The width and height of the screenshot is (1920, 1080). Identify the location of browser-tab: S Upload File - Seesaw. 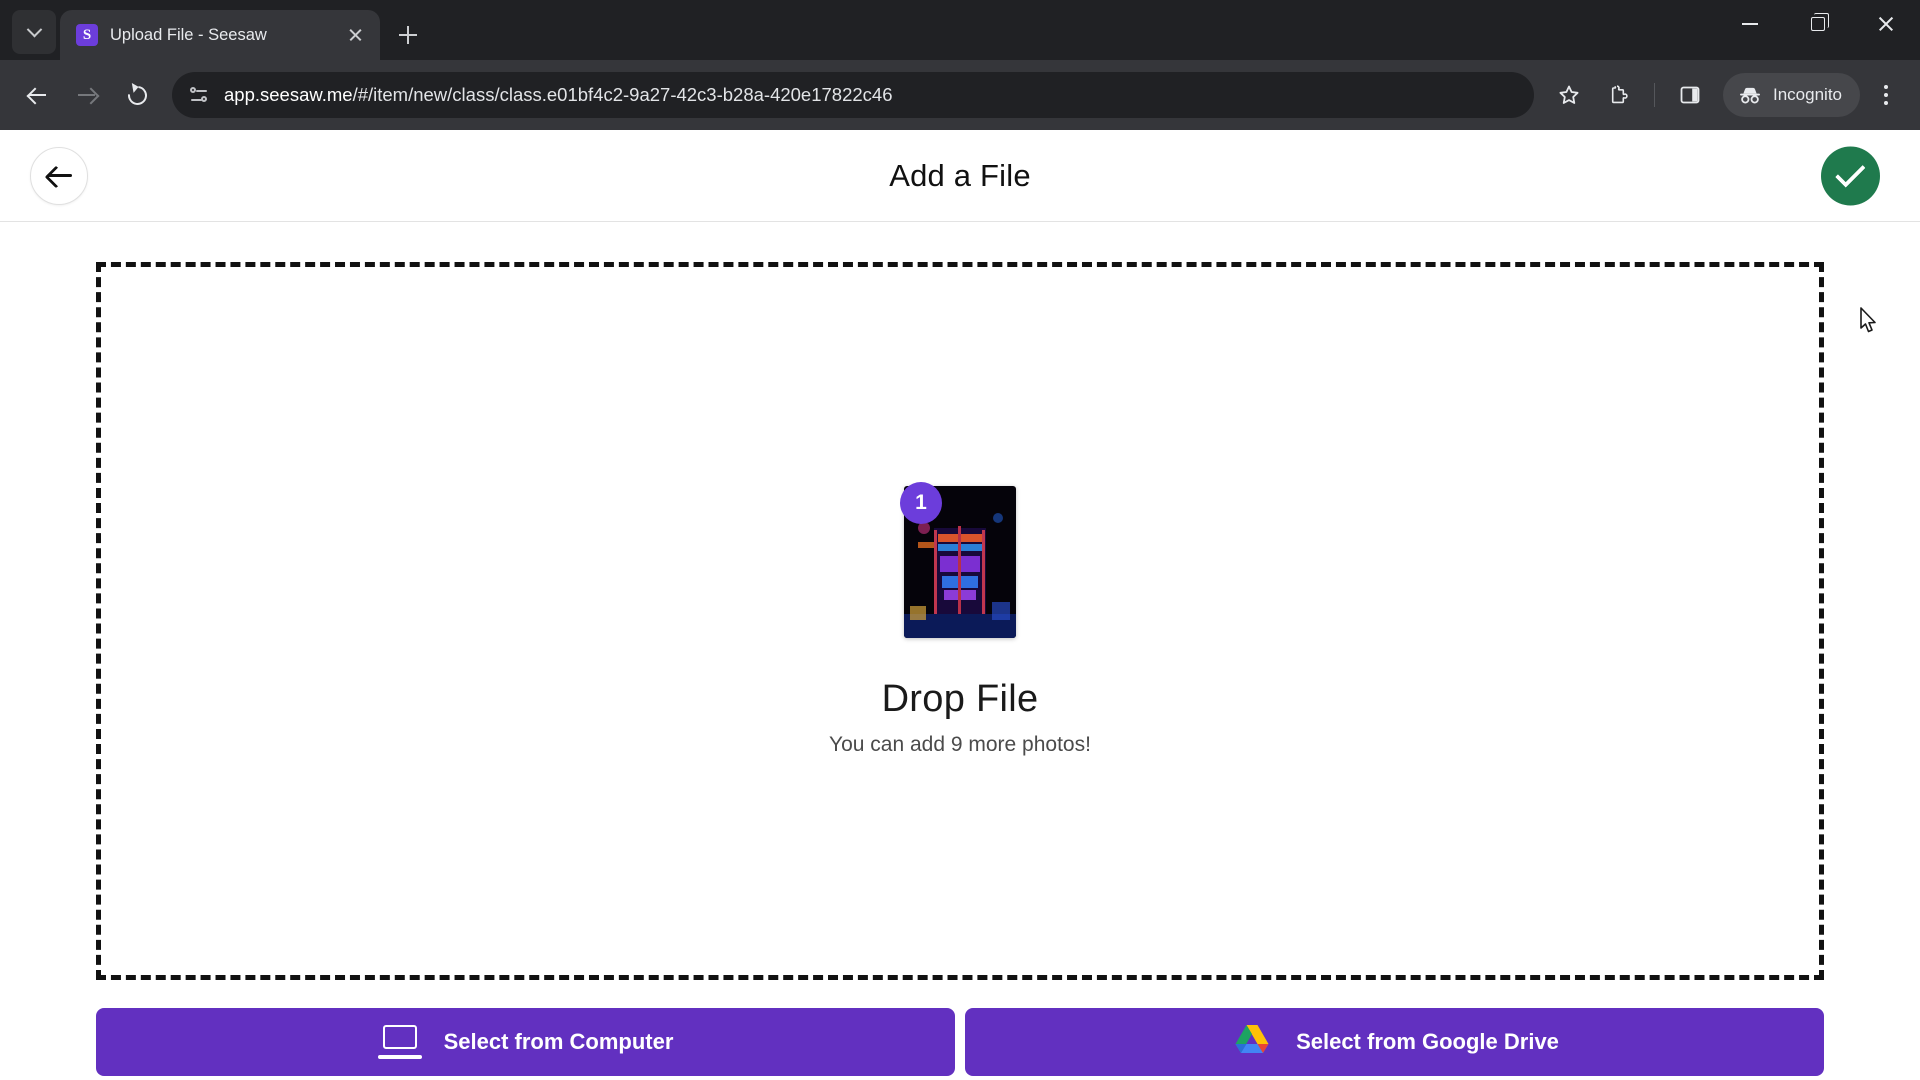
(220, 35).